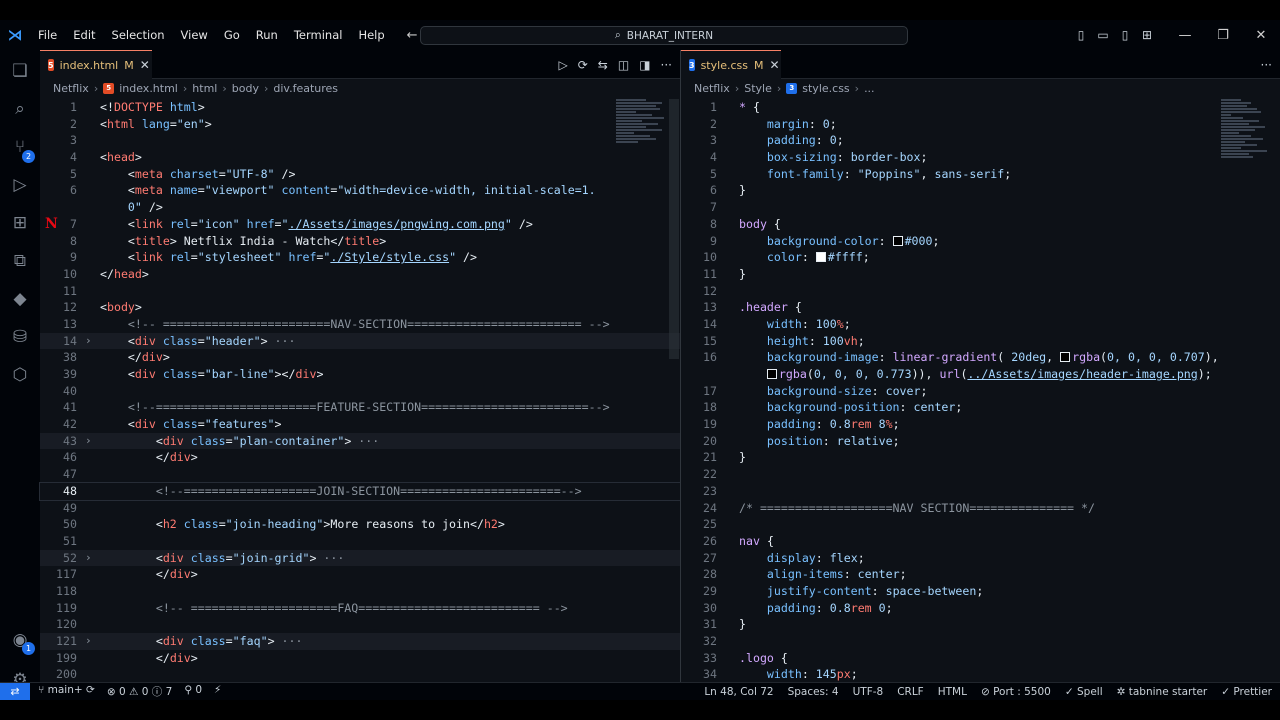 The height and width of the screenshot is (720, 1280). What do you see at coordinates (20, 109) in the screenshot?
I see `search-view-icon: ⌕` at bounding box center [20, 109].